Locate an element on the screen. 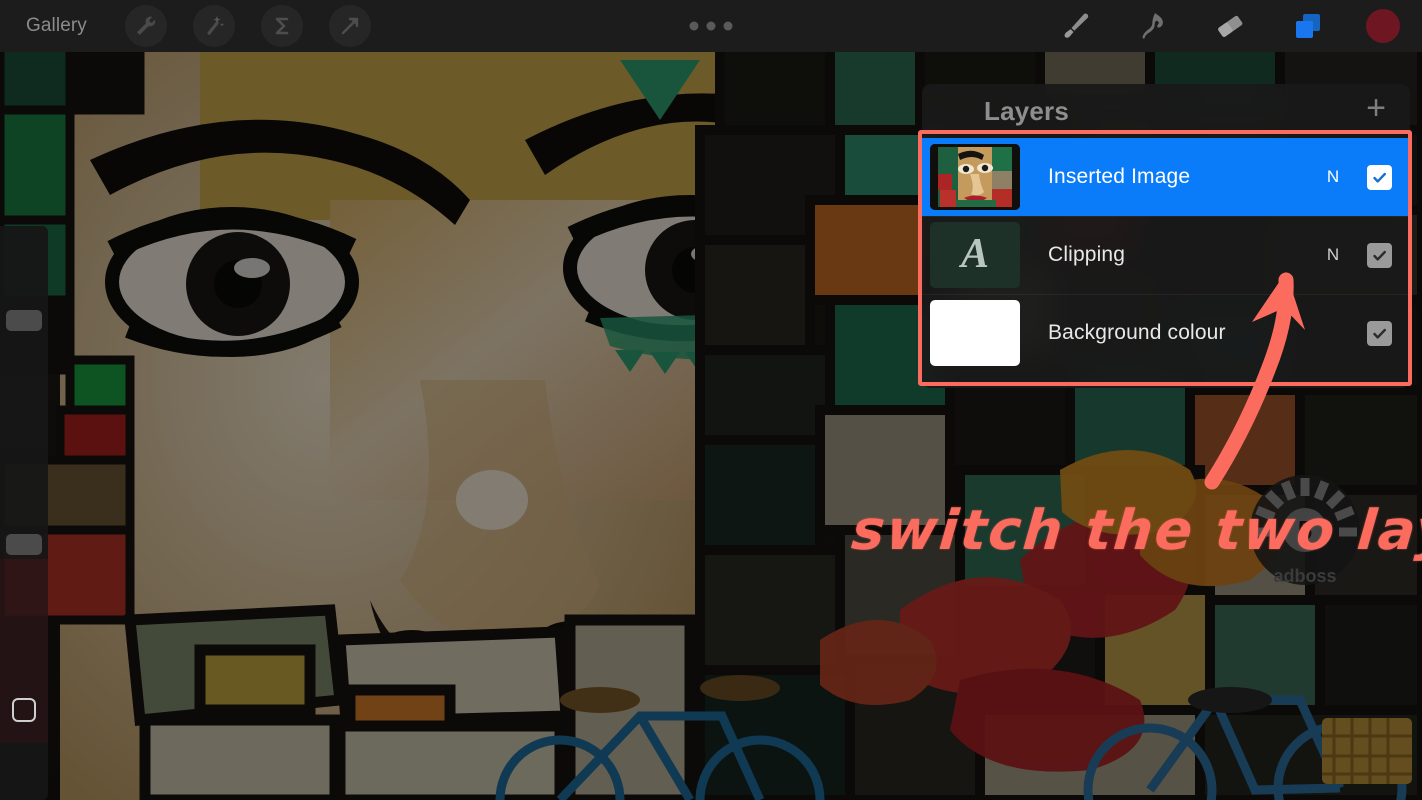 This screenshot has height=800, width=1422. color-swatch is located at coordinates (1383, 26).